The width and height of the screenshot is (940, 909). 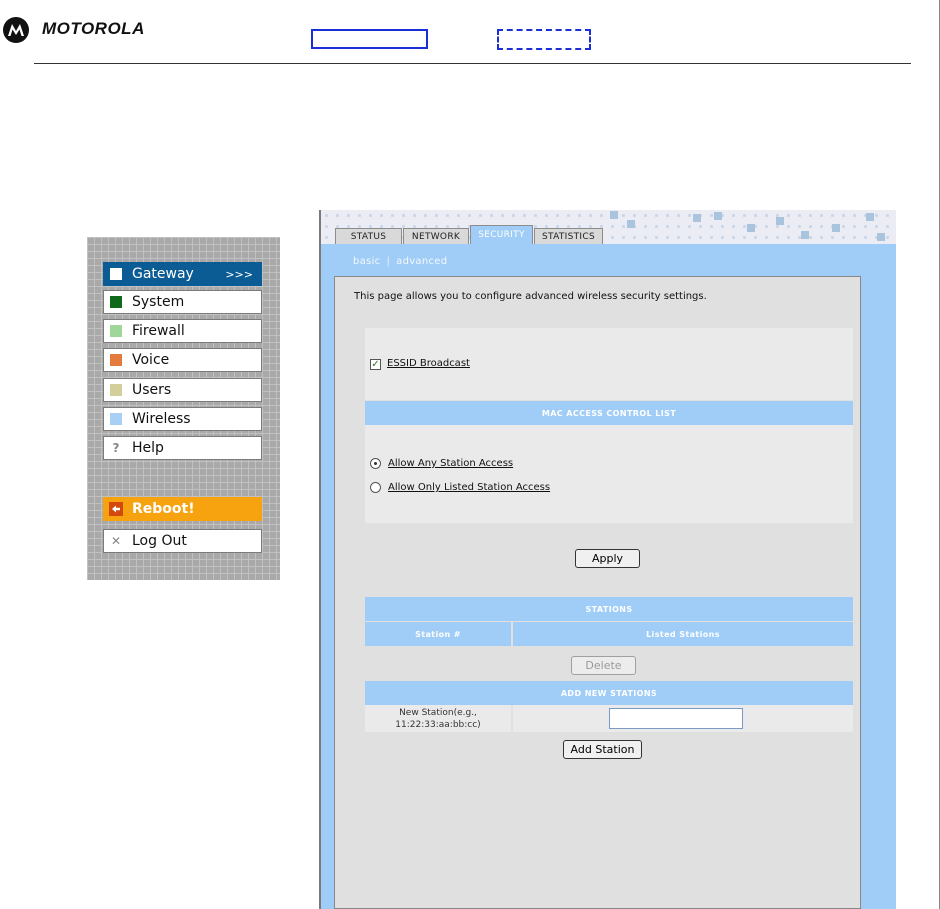 I want to click on subnav-advanced-link: advanced, so click(x=421, y=261).